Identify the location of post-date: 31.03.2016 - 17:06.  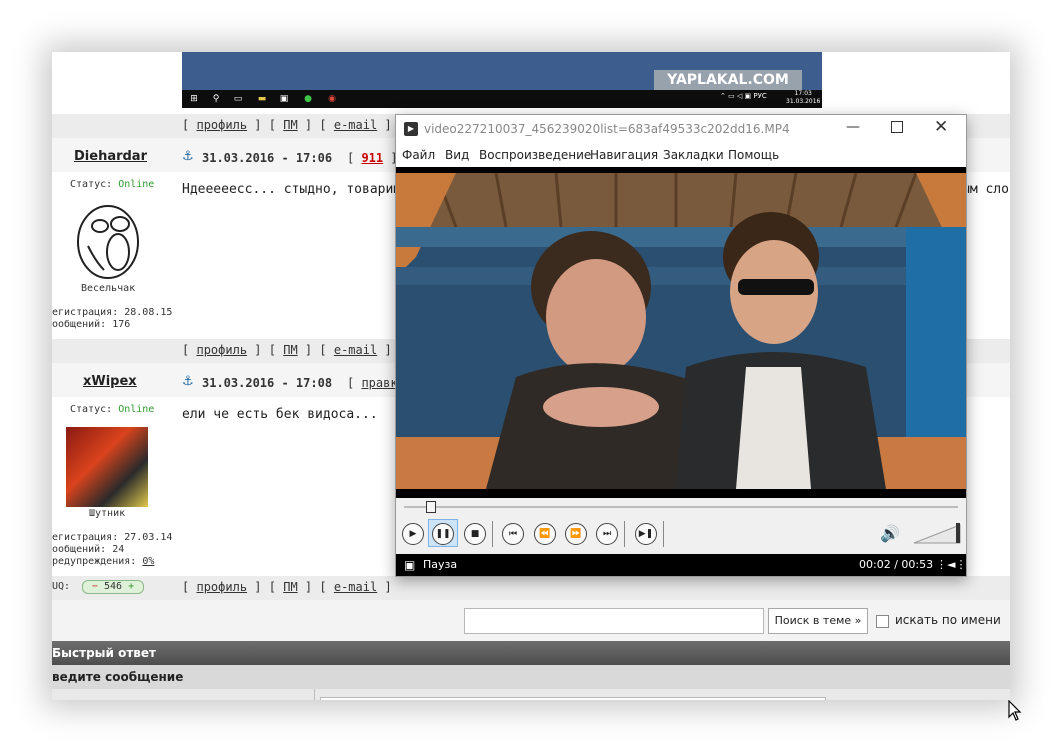
(267, 158).